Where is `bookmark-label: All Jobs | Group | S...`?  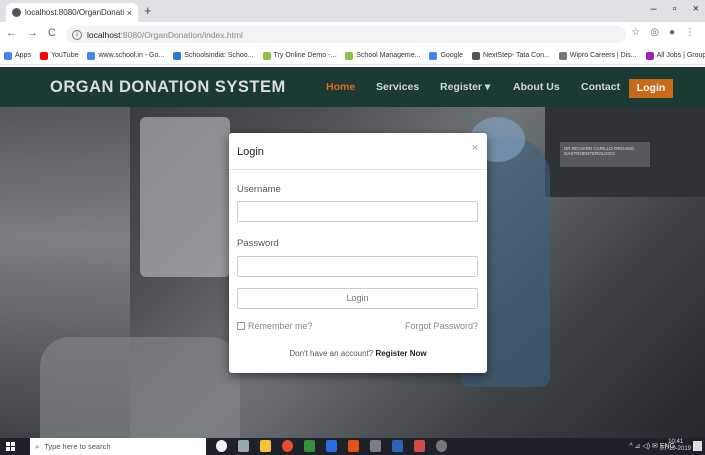
bookmark-label: All Jobs | Group | S... is located at coordinates (680, 55).